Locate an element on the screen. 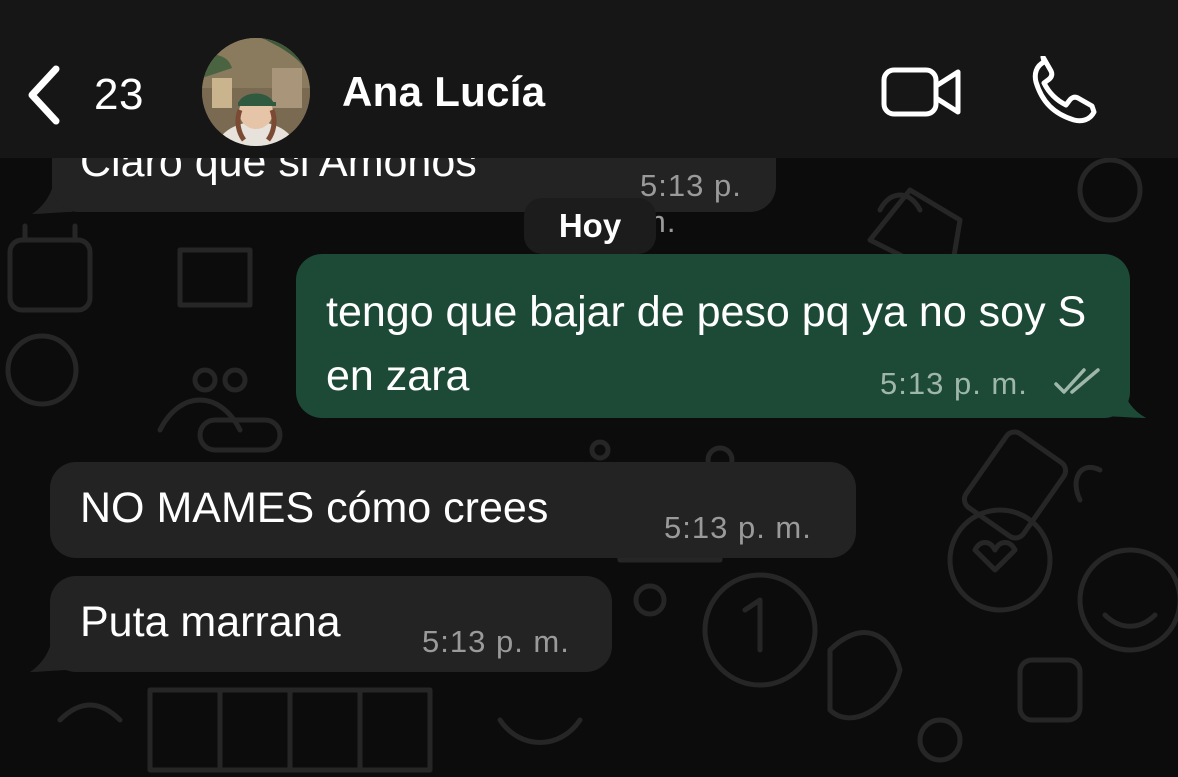  avatar-photo is located at coordinates (256, 92).